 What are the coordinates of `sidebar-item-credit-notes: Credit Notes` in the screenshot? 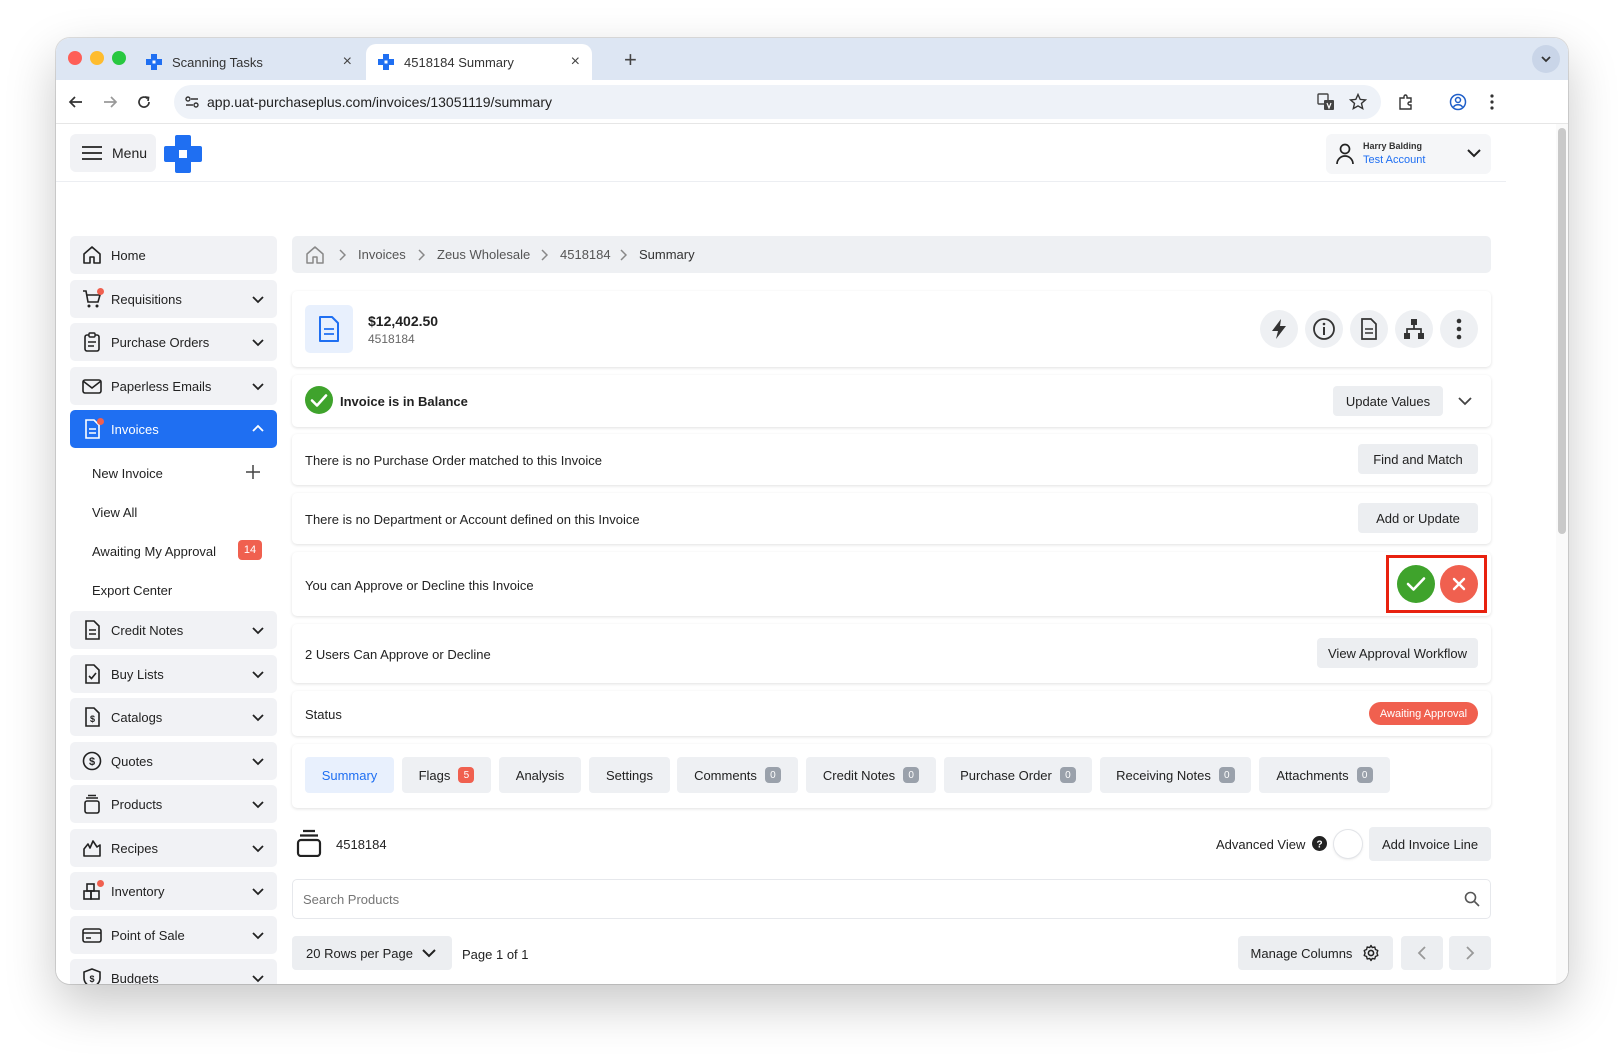 It's located at (173, 630).